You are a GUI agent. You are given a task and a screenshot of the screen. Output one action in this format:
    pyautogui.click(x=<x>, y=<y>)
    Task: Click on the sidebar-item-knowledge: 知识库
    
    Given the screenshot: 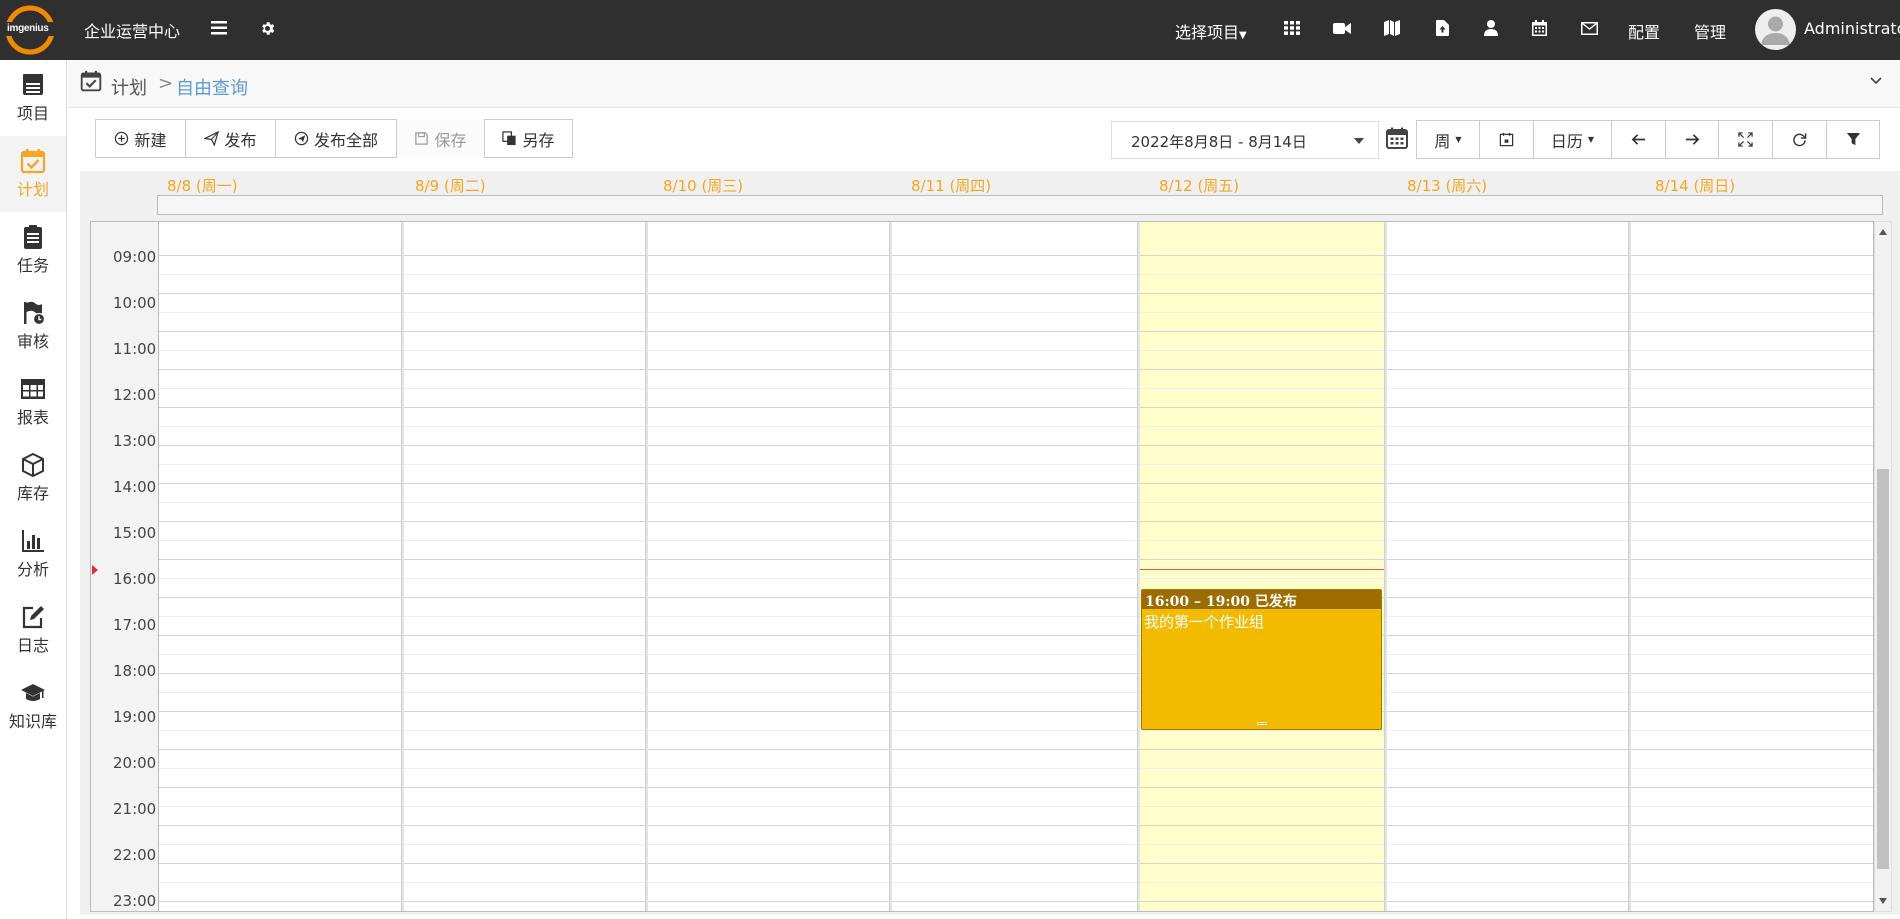 What is the action you would take?
    pyautogui.click(x=33, y=706)
    